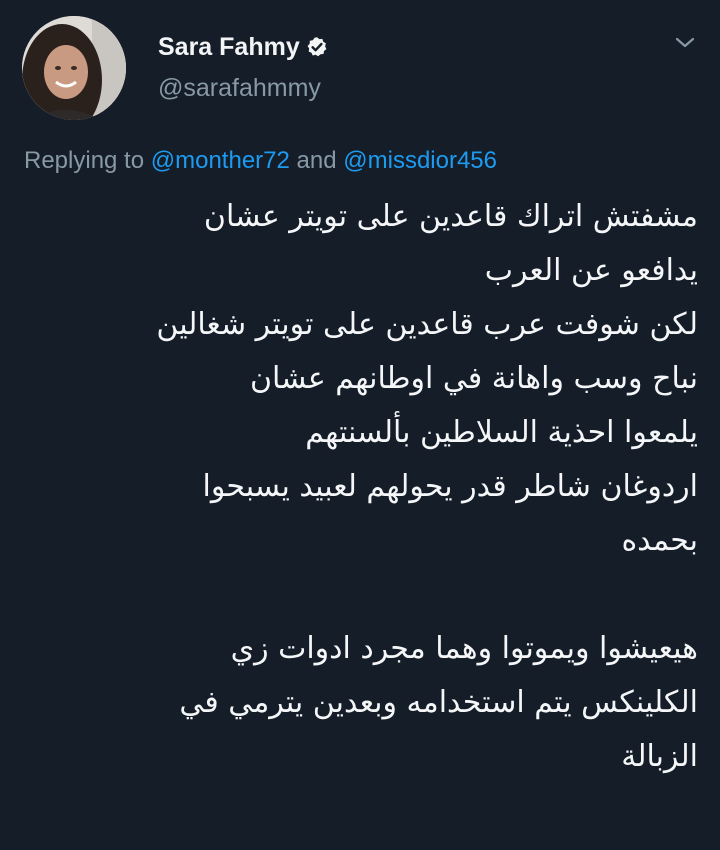 Image resolution: width=720 pixels, height=850 pixels. Describe the element at coordinates (316, 160) in the screenshot. I see `replying-to-conjunction: and` at that location.